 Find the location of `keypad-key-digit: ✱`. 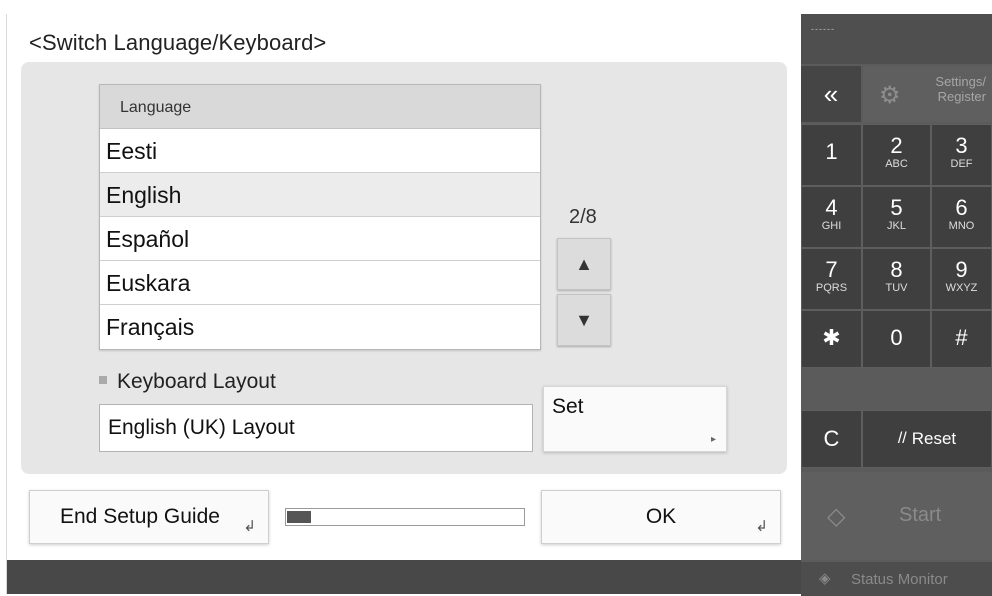

keypad-key-digit: ✱ is located at coordinates (831, 337).